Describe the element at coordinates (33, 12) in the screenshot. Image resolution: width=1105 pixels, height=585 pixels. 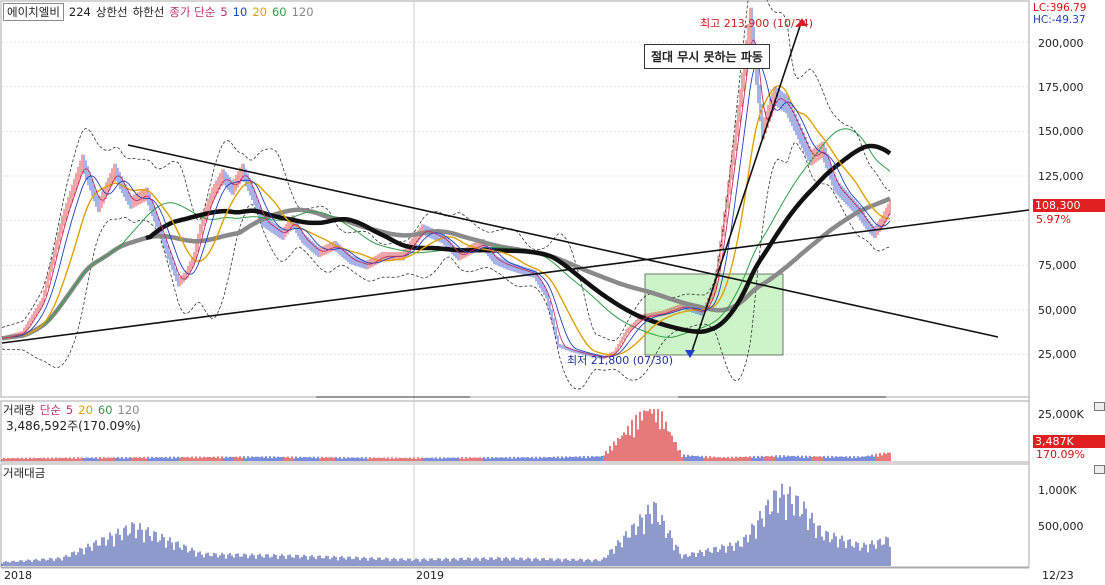
I see `stock-name: 에이치엘비` at that location.